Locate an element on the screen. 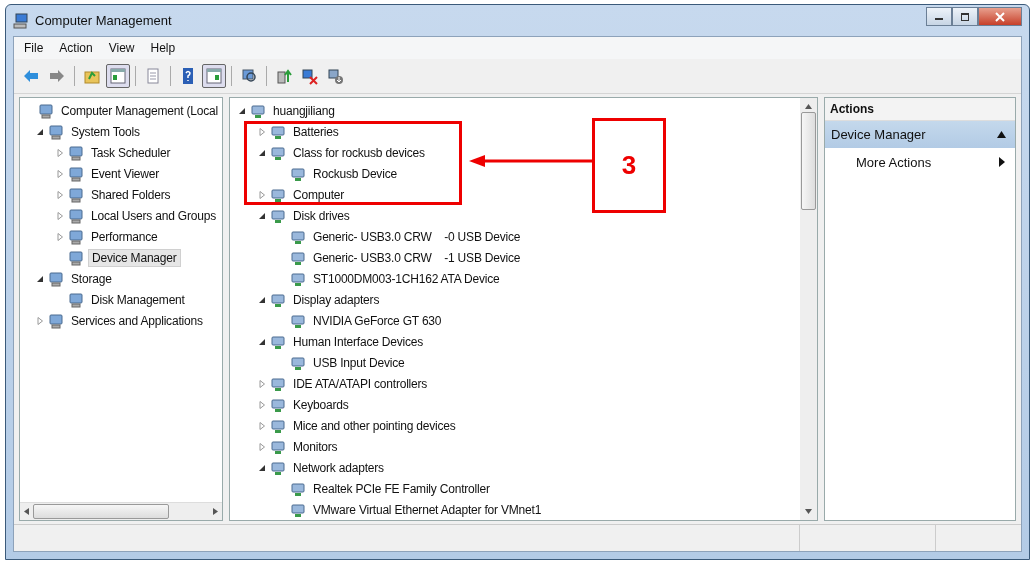 The height and width of the screenshot is (568, 1035). tree-item: Realtek PCIe FE Family Controller is located at coordinates (401, 488).